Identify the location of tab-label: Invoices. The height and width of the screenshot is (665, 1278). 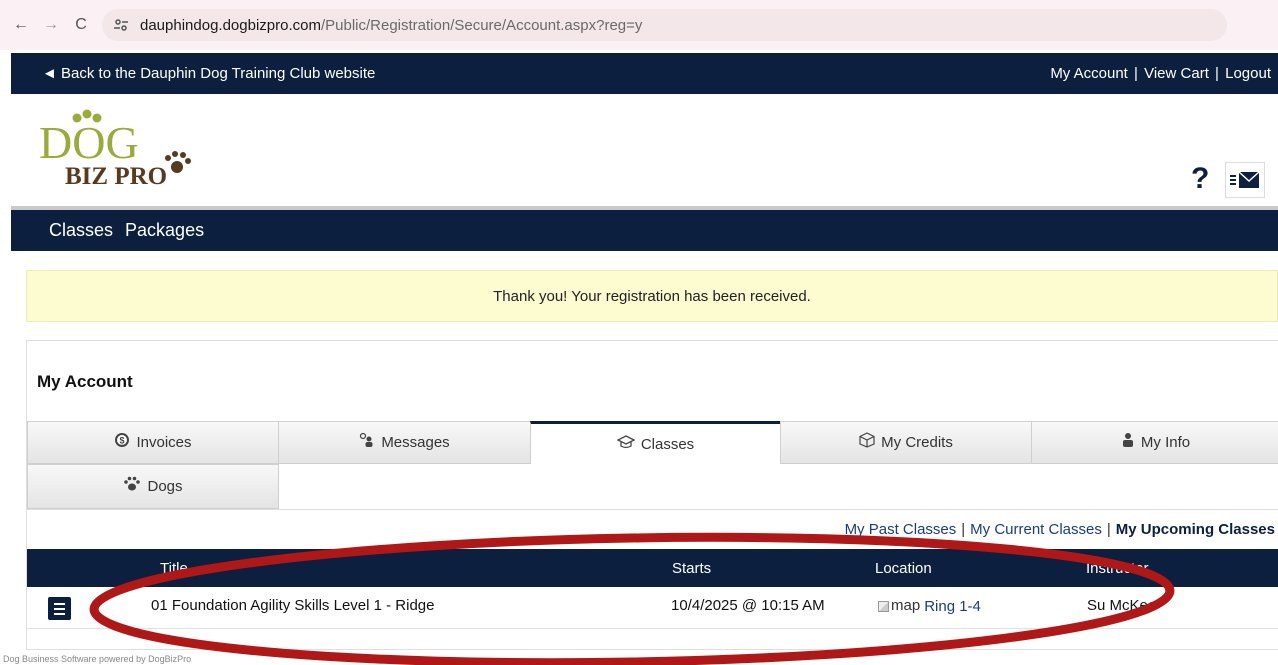
(164, 442).